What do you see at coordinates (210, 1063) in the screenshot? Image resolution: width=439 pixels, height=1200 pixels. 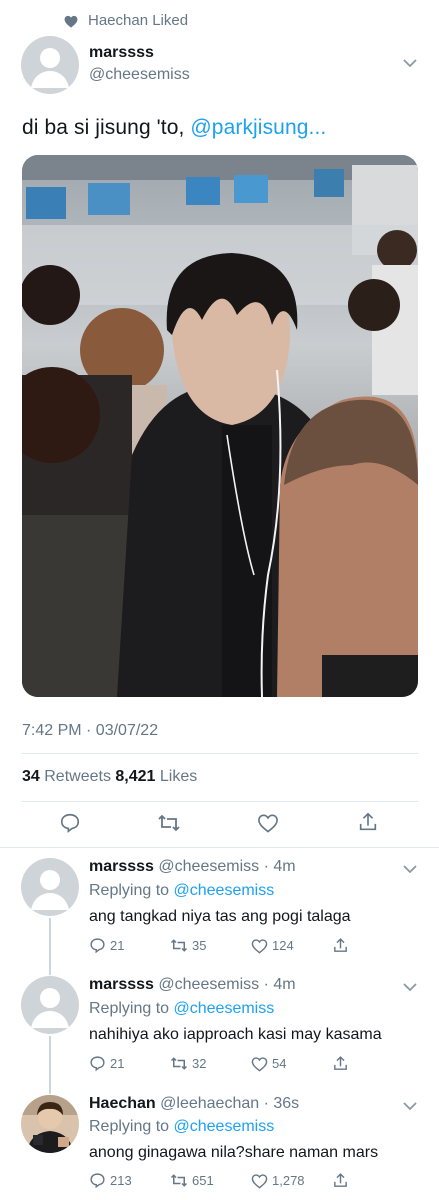 I see `retweet-button: 32` at bounding box center [210, 1063].